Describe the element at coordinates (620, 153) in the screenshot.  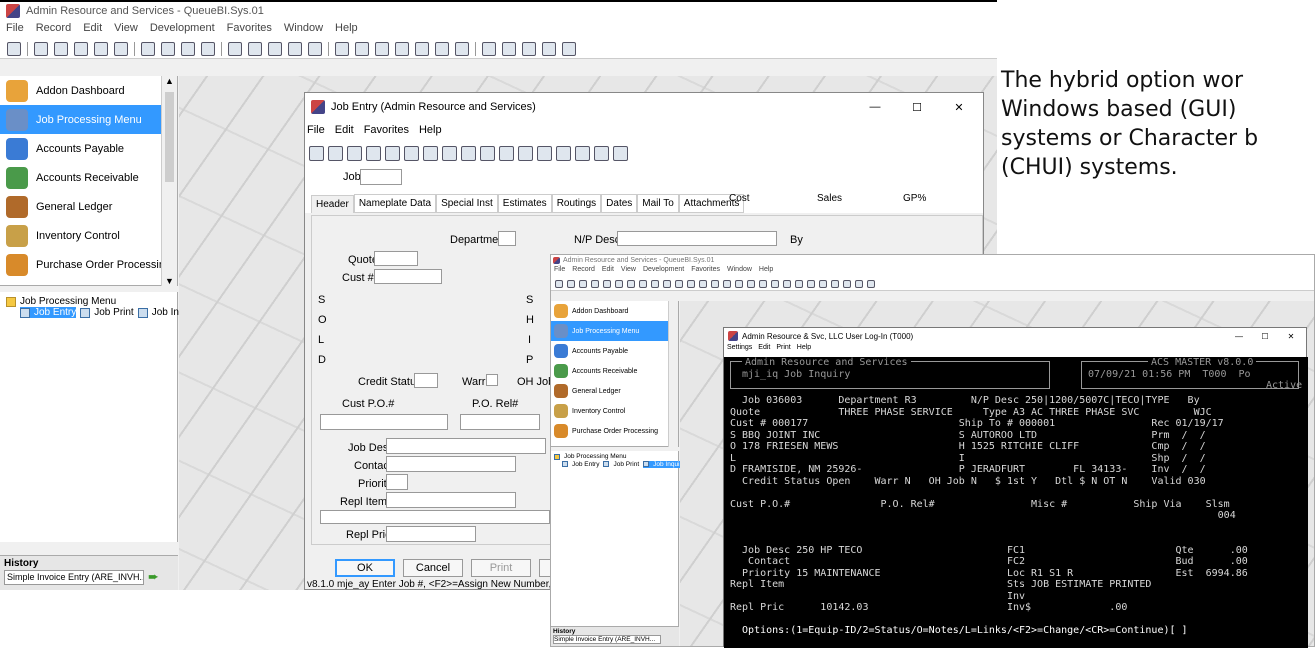
I see `exit-icon` at that location.